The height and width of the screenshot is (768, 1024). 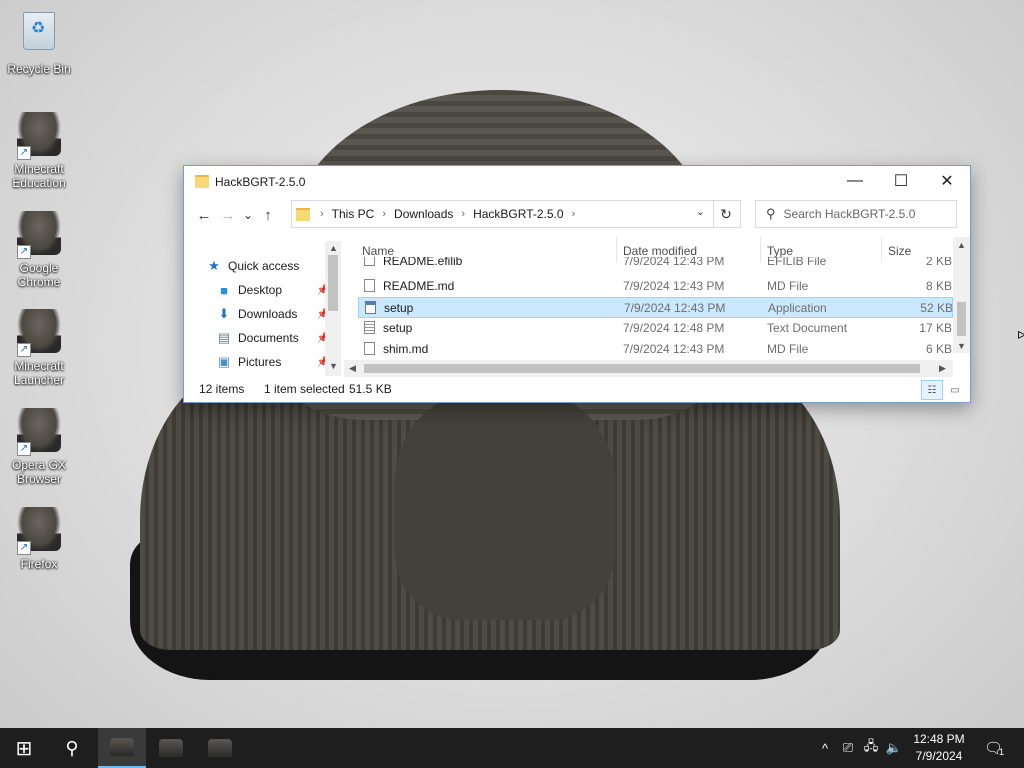 What do you see at coordinates (406, 349) in the screenshot?
I see `file-name: shim.md` at bounding box center [406, 349].